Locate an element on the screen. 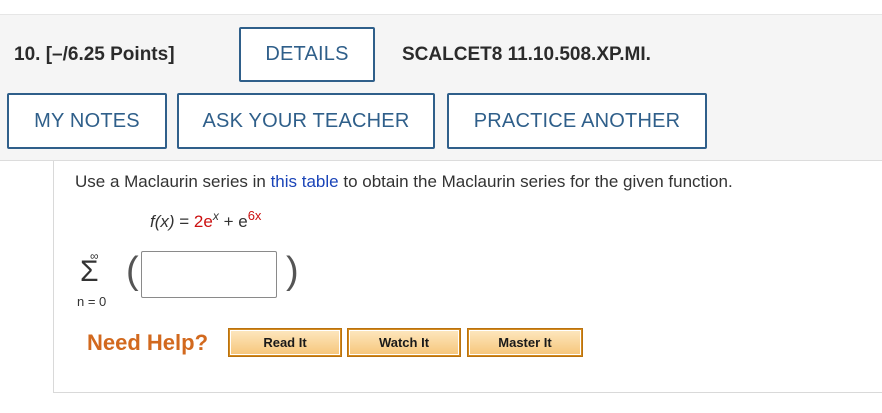  need-help-label: Need Help? is located at coordinates (148, 342).